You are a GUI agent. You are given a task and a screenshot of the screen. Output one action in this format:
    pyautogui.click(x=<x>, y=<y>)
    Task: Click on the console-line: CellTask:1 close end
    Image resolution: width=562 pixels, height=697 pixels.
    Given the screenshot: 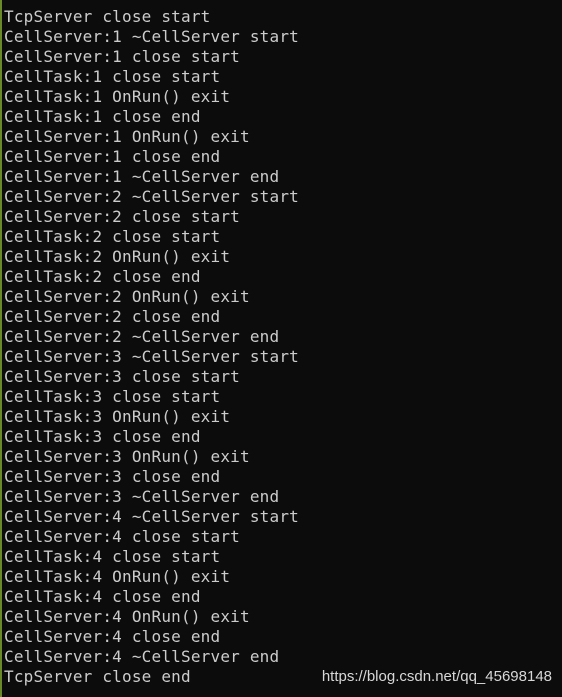 What is the action you would take?
    pyautogui.click(x=102, y=116)
    